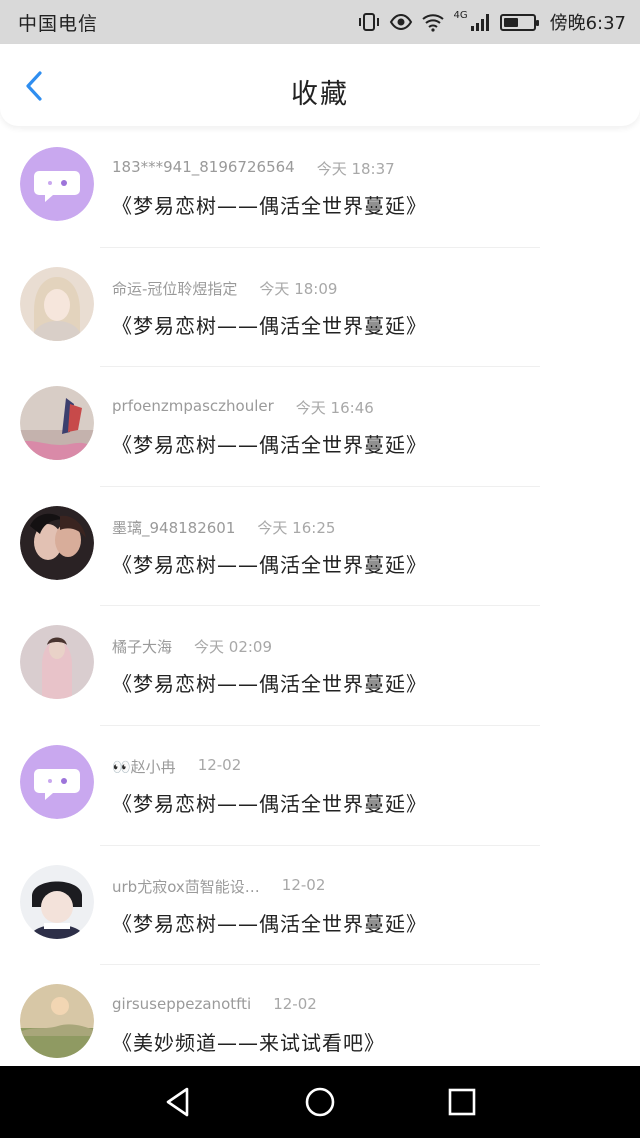 The height and width of the screenshot is (1138, 640). What do you see at coordinates (181, 1004) in the screenshot?
I see `item-user: girsuseppezanotfti` at bounding box center [181, 1004].